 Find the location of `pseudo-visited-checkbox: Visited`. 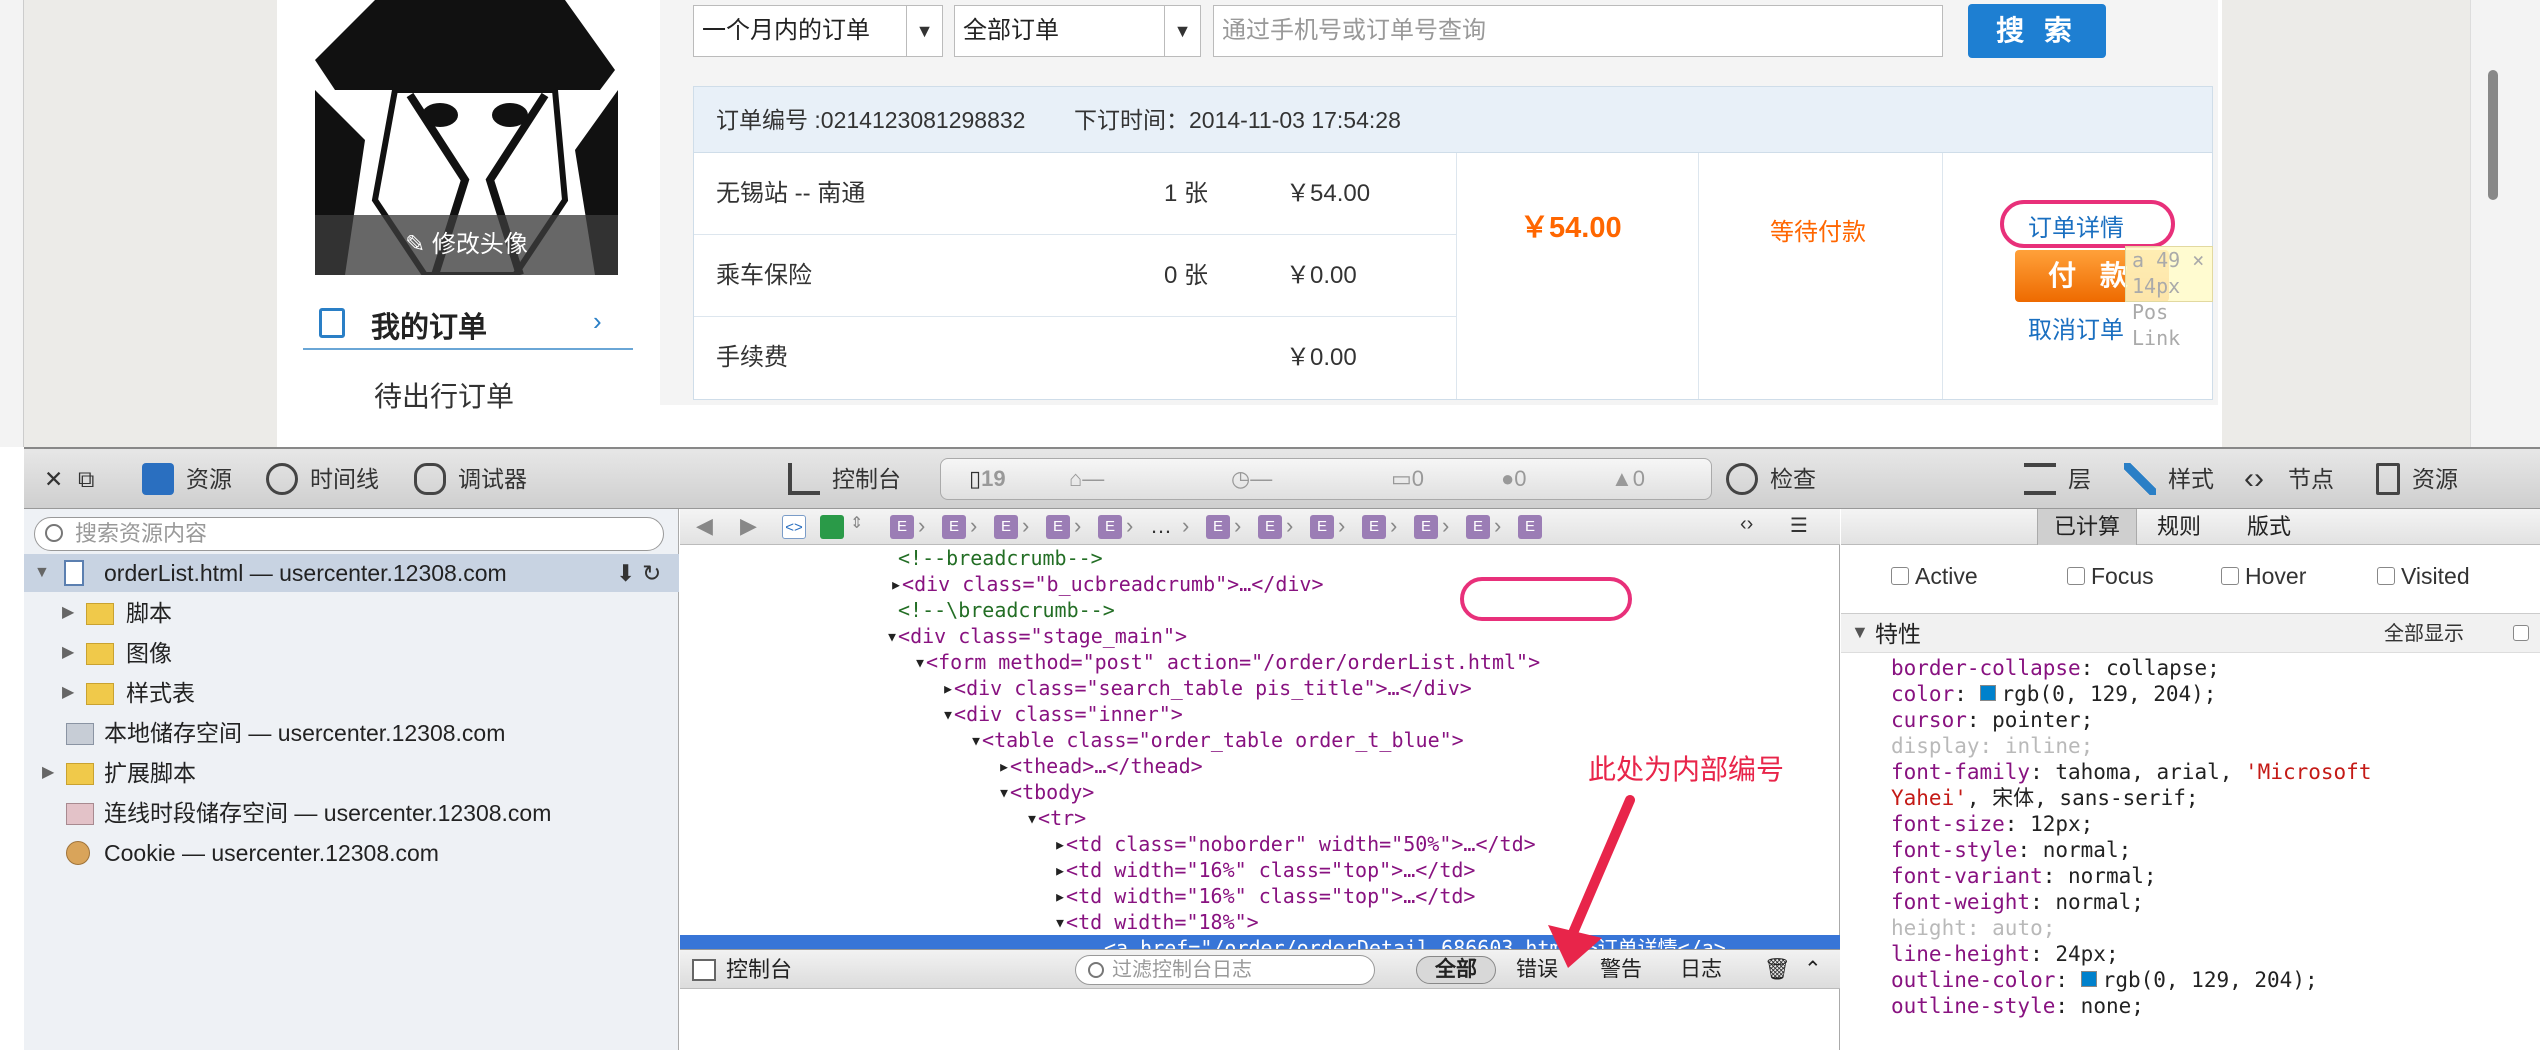

pseudo-visited-checkbox: Visited is located at coordinates (2423, 576).